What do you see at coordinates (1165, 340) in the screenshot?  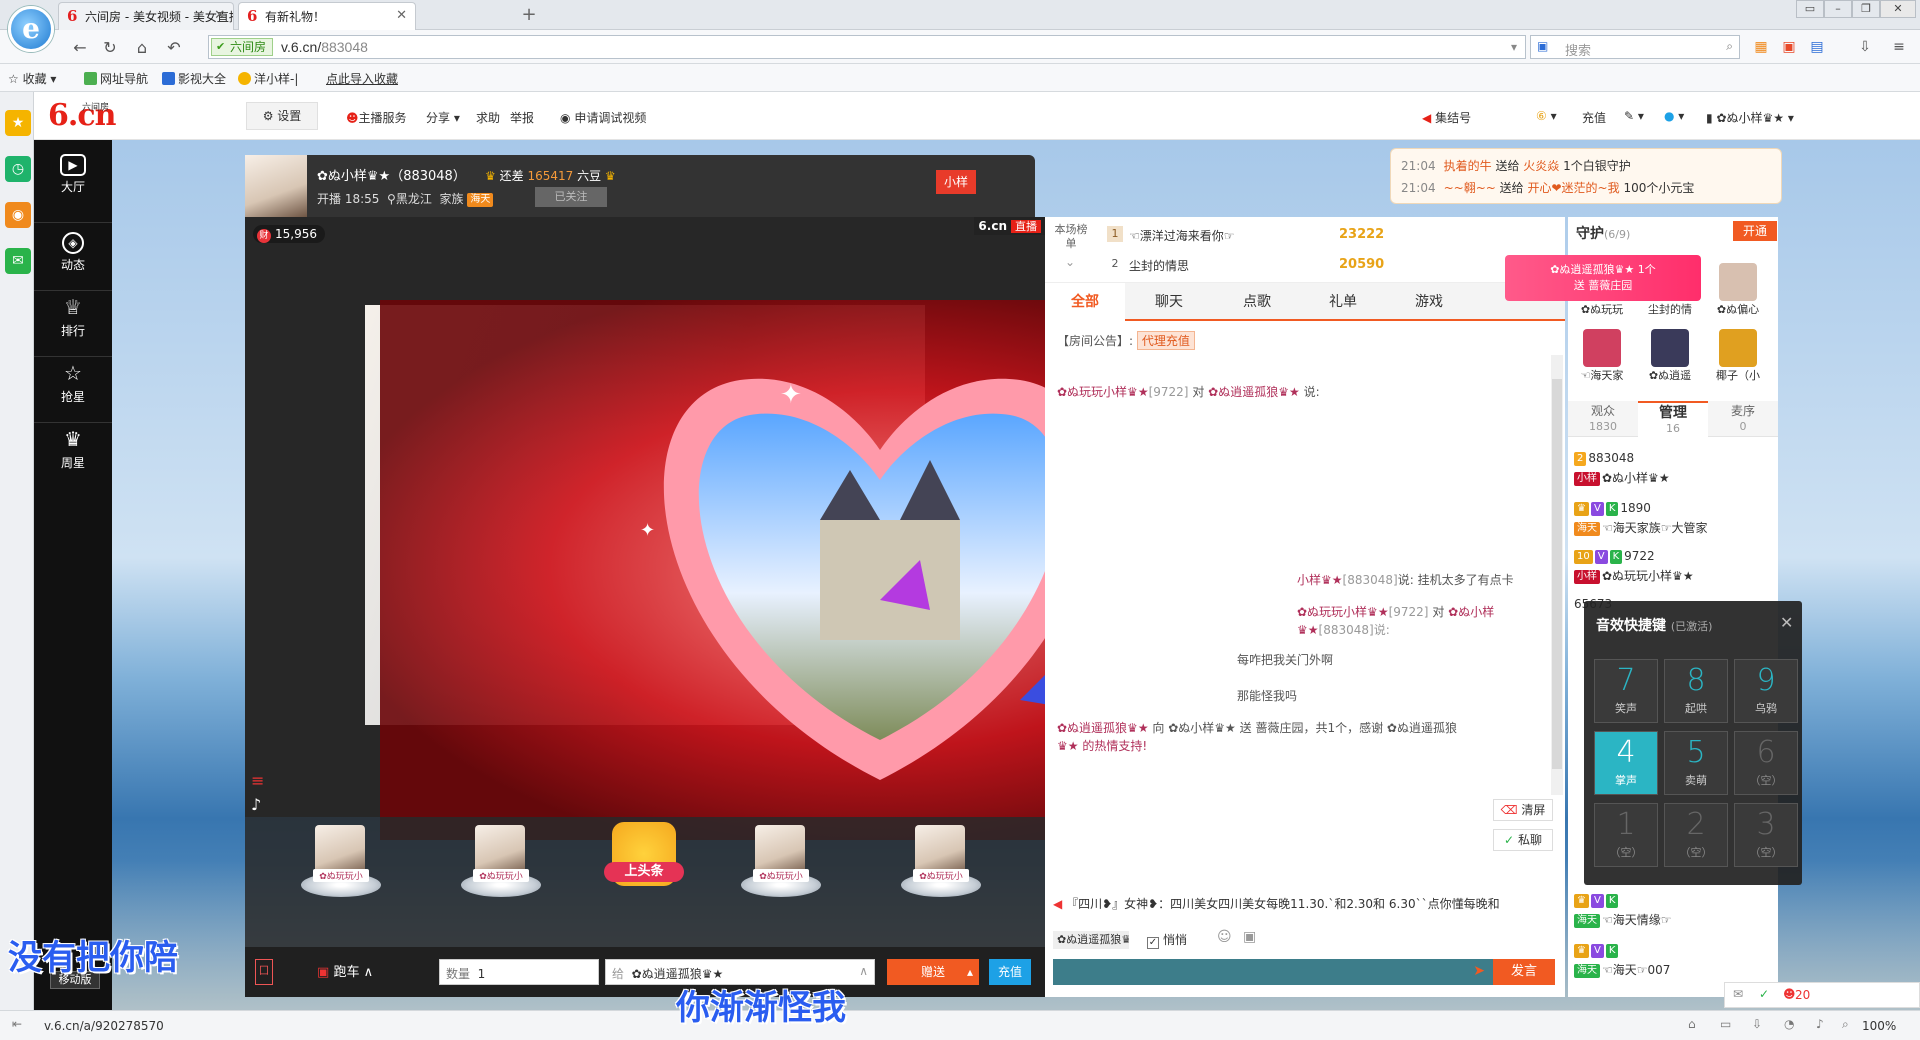 I see `agent-recharge-link: 代理充值` at bounding box center [1165, 340].